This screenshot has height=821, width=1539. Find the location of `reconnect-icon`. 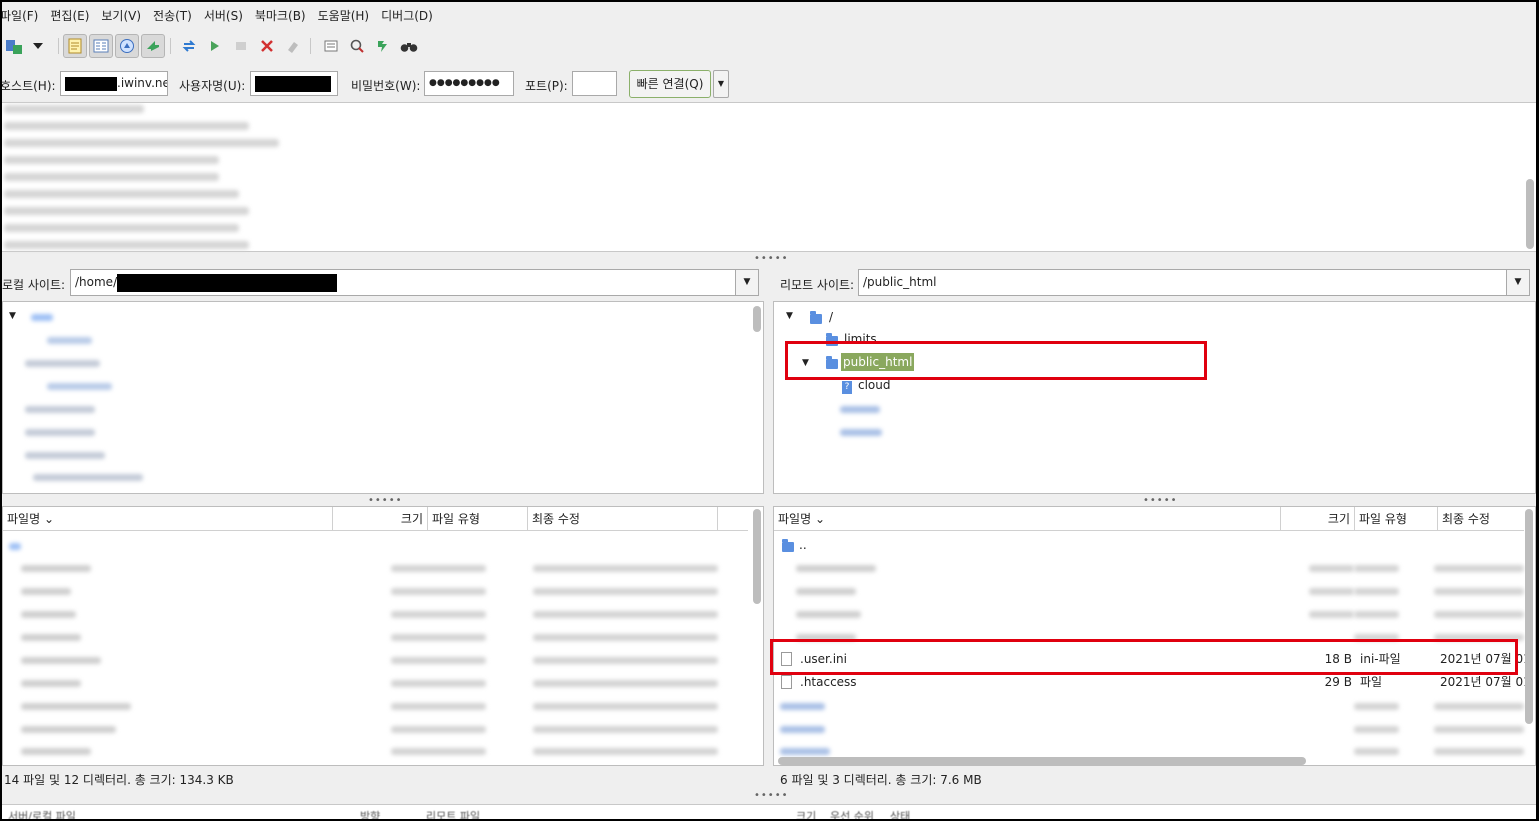

reconnect-icon is located at coordinates (293, 46).